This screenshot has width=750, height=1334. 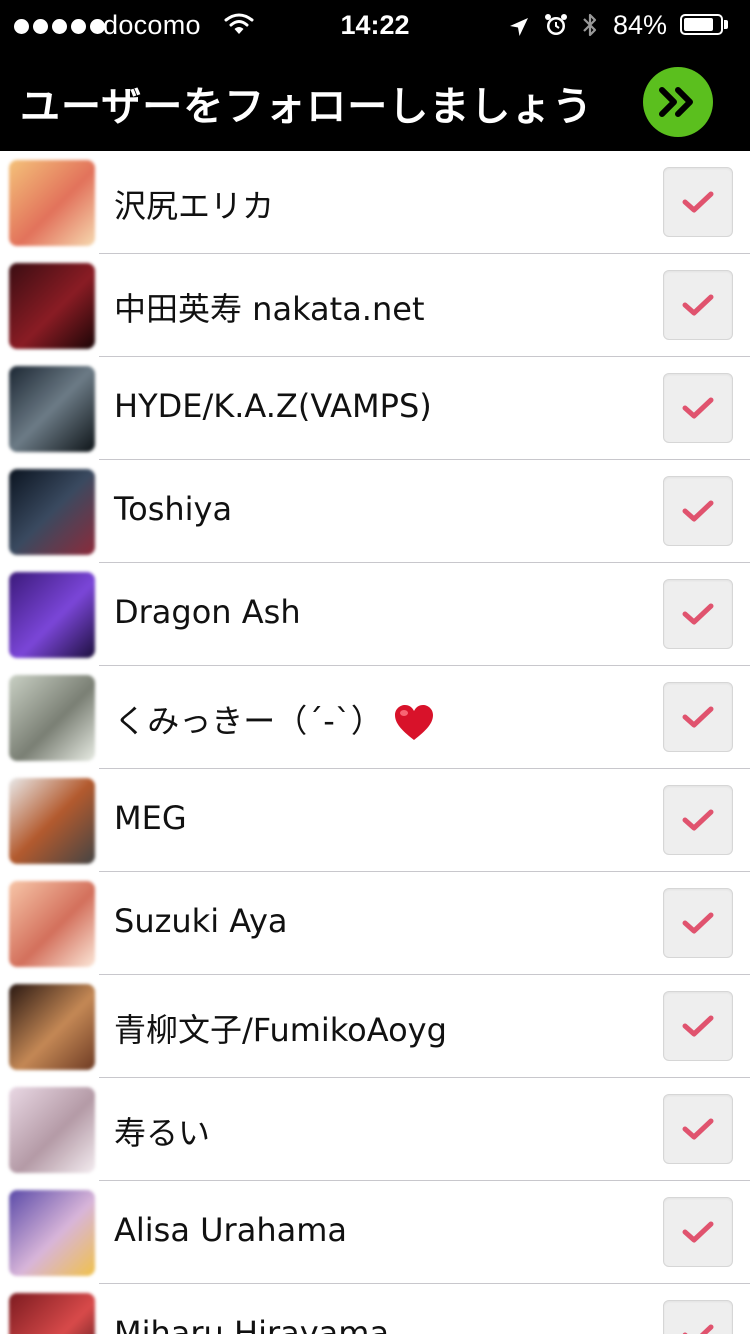 What do you see at coordinates (375, 1309) in the screenshot?
I see `user-row: Miharu Hirayama` at bounding box center [375, 1309].